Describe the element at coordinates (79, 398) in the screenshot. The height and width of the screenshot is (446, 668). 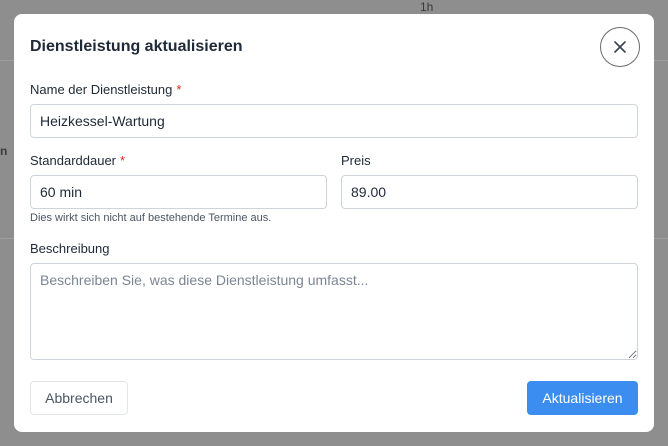
I see `cancel-button: Abbrechen` at that location.